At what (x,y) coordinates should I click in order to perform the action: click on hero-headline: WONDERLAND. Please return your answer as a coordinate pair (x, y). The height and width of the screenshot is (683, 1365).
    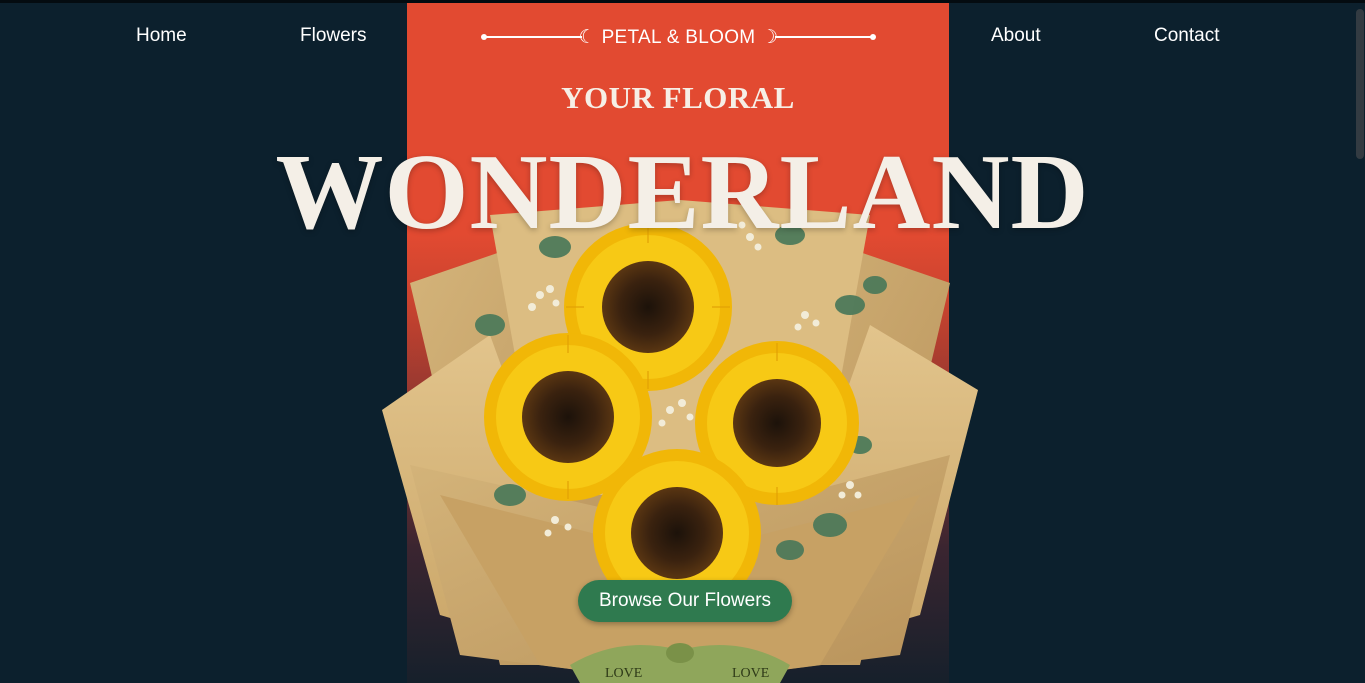
    Looking at the image, I should click on (682, 192).